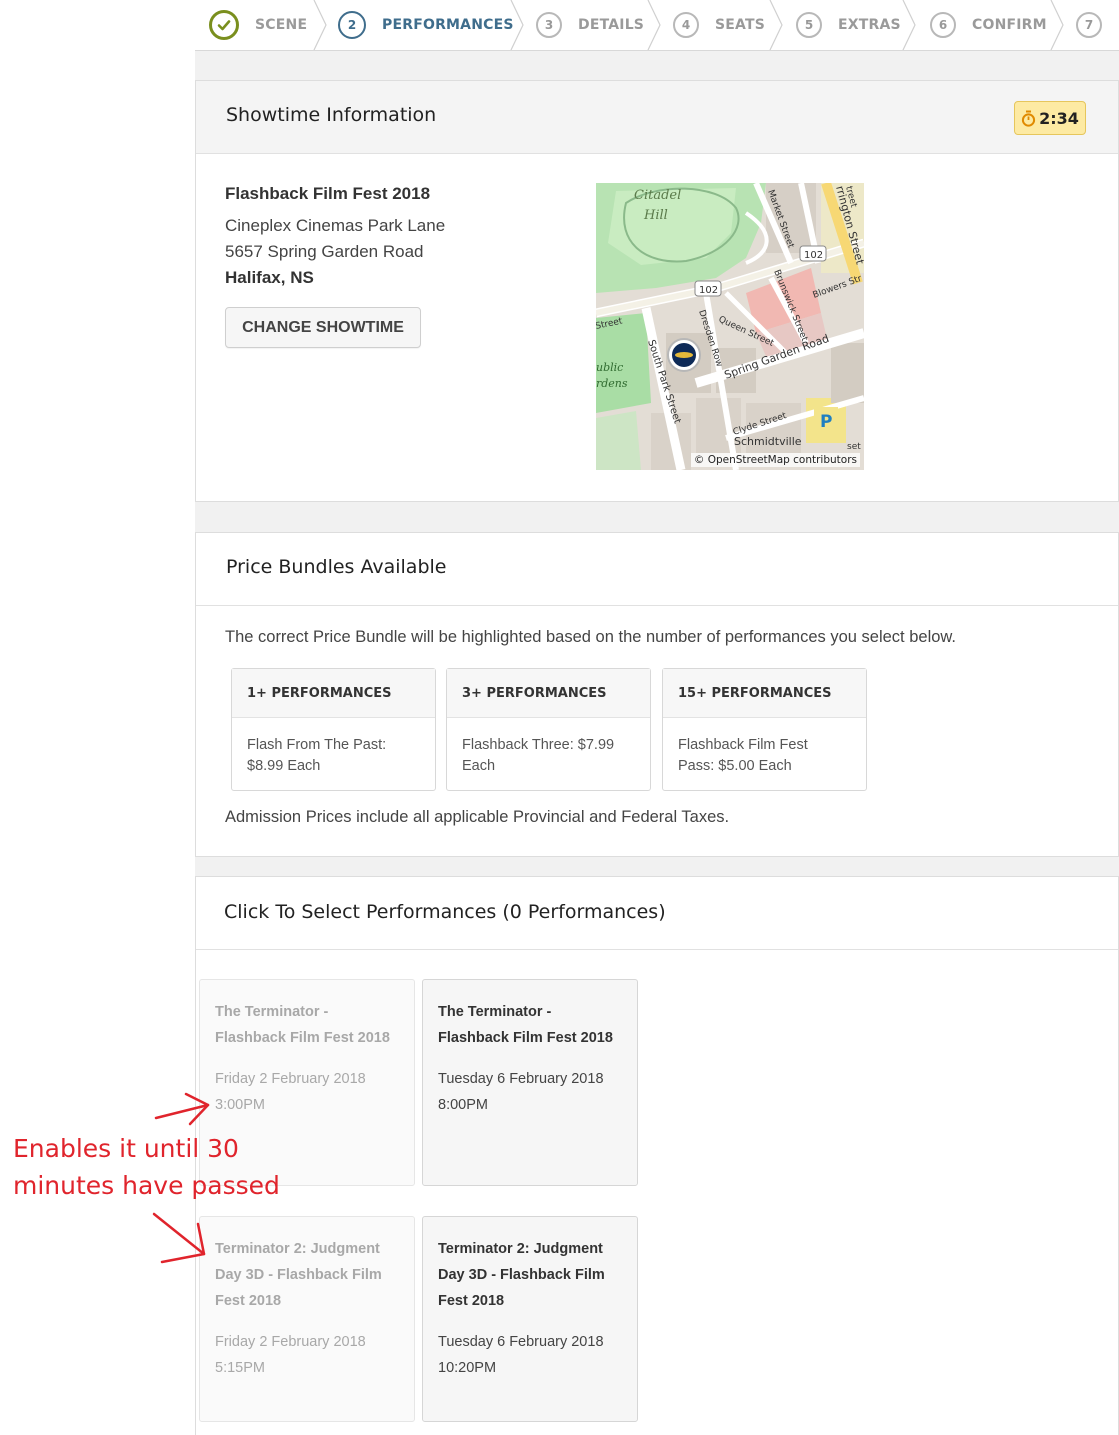 Image resolution: width=1119 pixels, height=1435 pixels. What do you see at coordinates (1009, 25) in the screenshot?
I see `step-label: CONFIRM` at bounding box center [1009, 25].